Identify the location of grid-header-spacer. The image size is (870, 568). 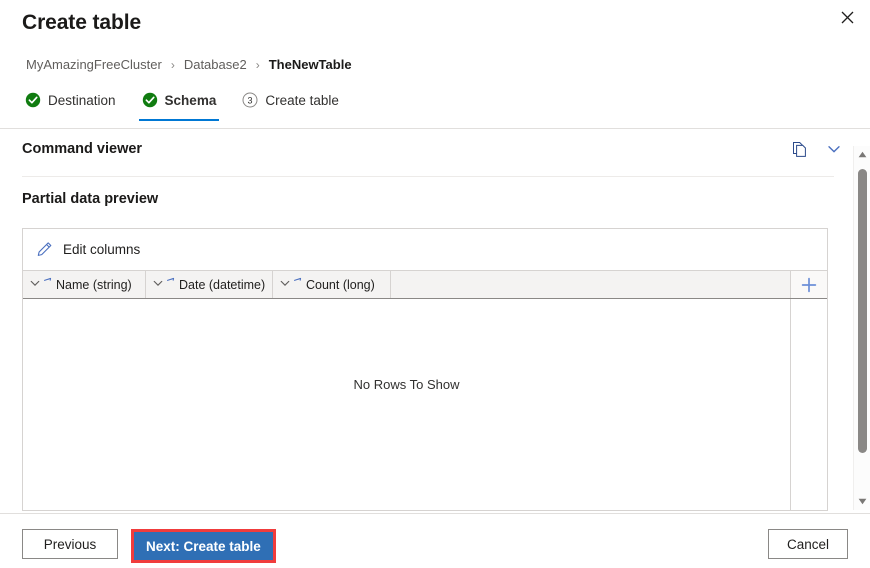
(591, 284).